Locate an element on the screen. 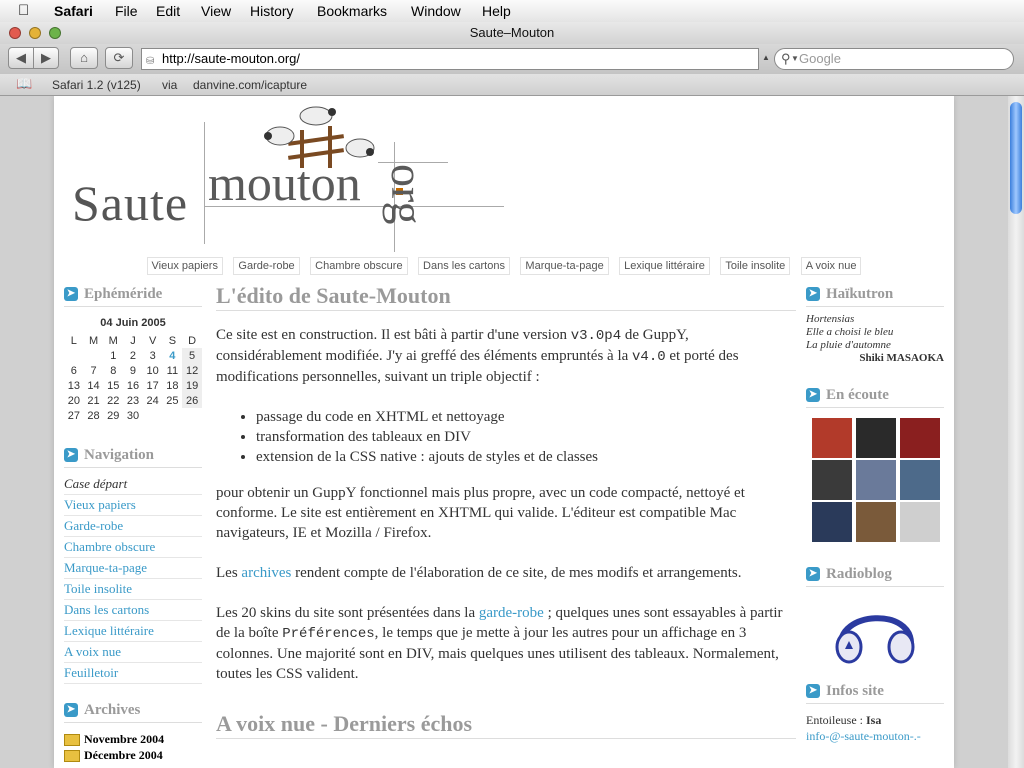 Image resolution: width=1024 pixels, height=768 pixels. nav-link-case-depart: Case départ is located at coordinates (133, 484).